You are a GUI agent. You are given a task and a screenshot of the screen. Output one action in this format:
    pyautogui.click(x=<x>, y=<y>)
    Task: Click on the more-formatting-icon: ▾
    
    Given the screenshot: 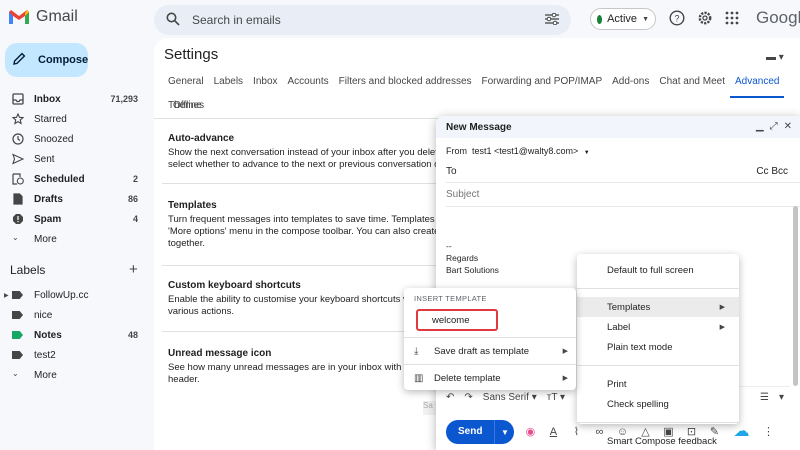 What is the action you would take?
    pyautogui.click(x=781, y=397)
    